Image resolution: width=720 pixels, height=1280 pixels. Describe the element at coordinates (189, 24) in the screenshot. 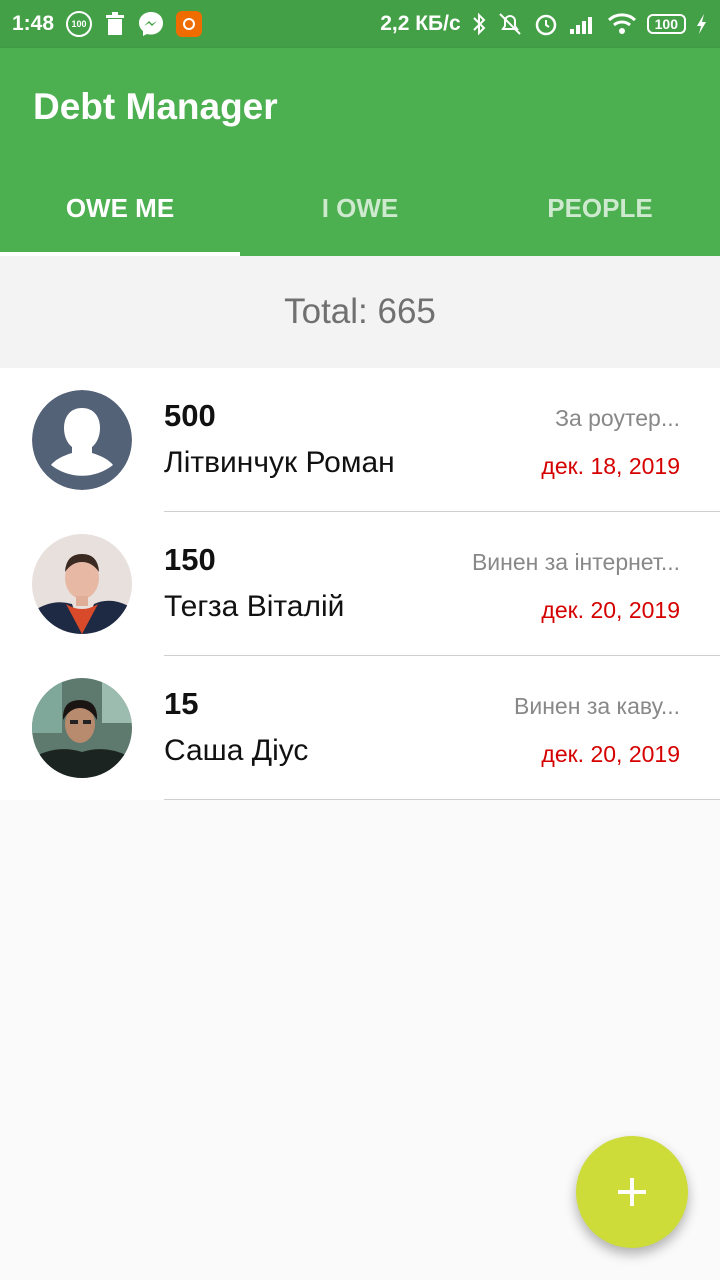

I see `mi-app-icon` at that location.